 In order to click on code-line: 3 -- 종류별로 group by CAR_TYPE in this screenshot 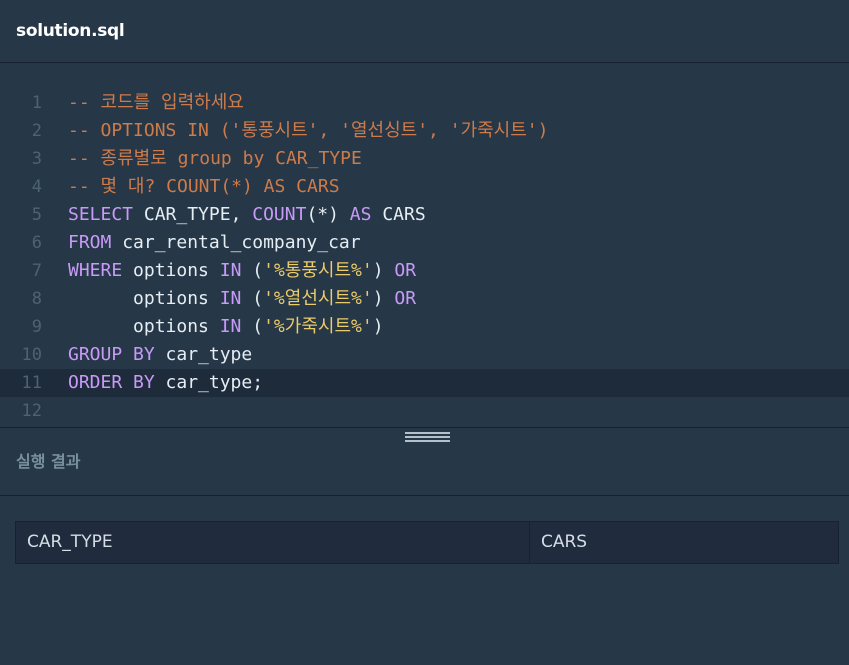, I will do `click(424, 159)`.